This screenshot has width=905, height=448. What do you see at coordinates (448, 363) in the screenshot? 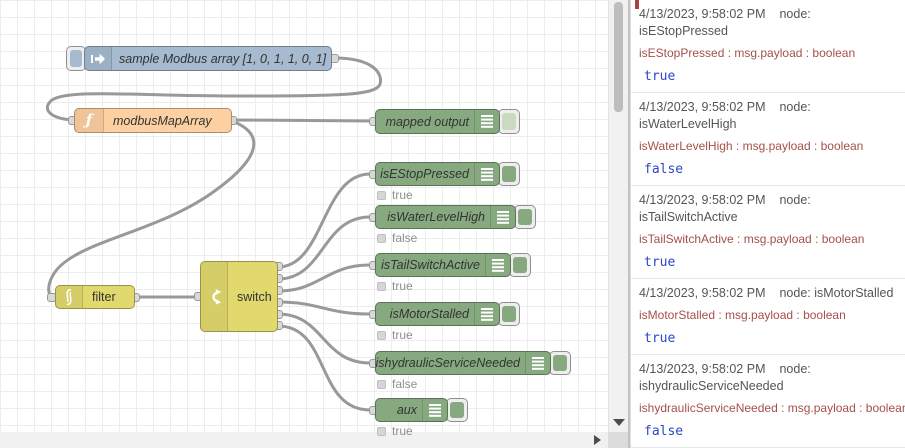
I see `node-label: ishydraulicServiceNeeded` at bounding box center [448, 363].